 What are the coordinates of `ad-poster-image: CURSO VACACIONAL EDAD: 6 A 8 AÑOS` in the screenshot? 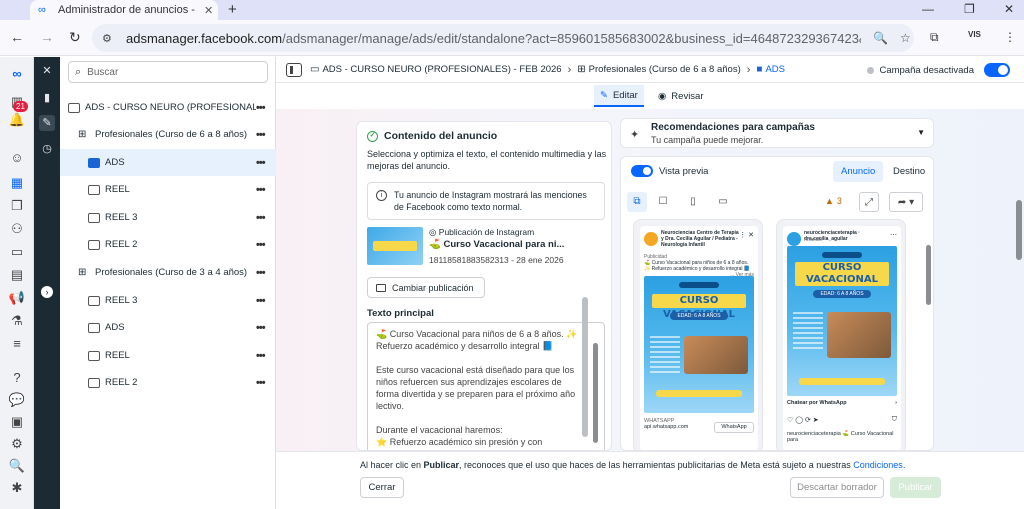 It's located at (699, 344).